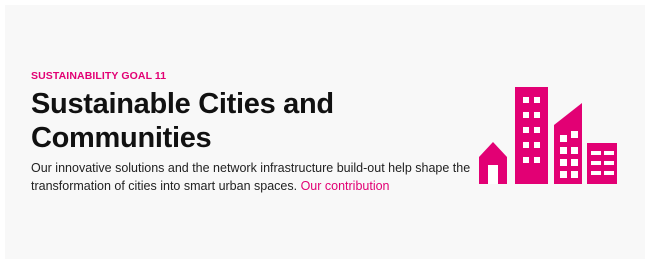  What do you see at coordinates (182, 104) in the screenshot?
I see `goal-title-line-1: Sustainable Cities and` at bounding box center [182, 104].